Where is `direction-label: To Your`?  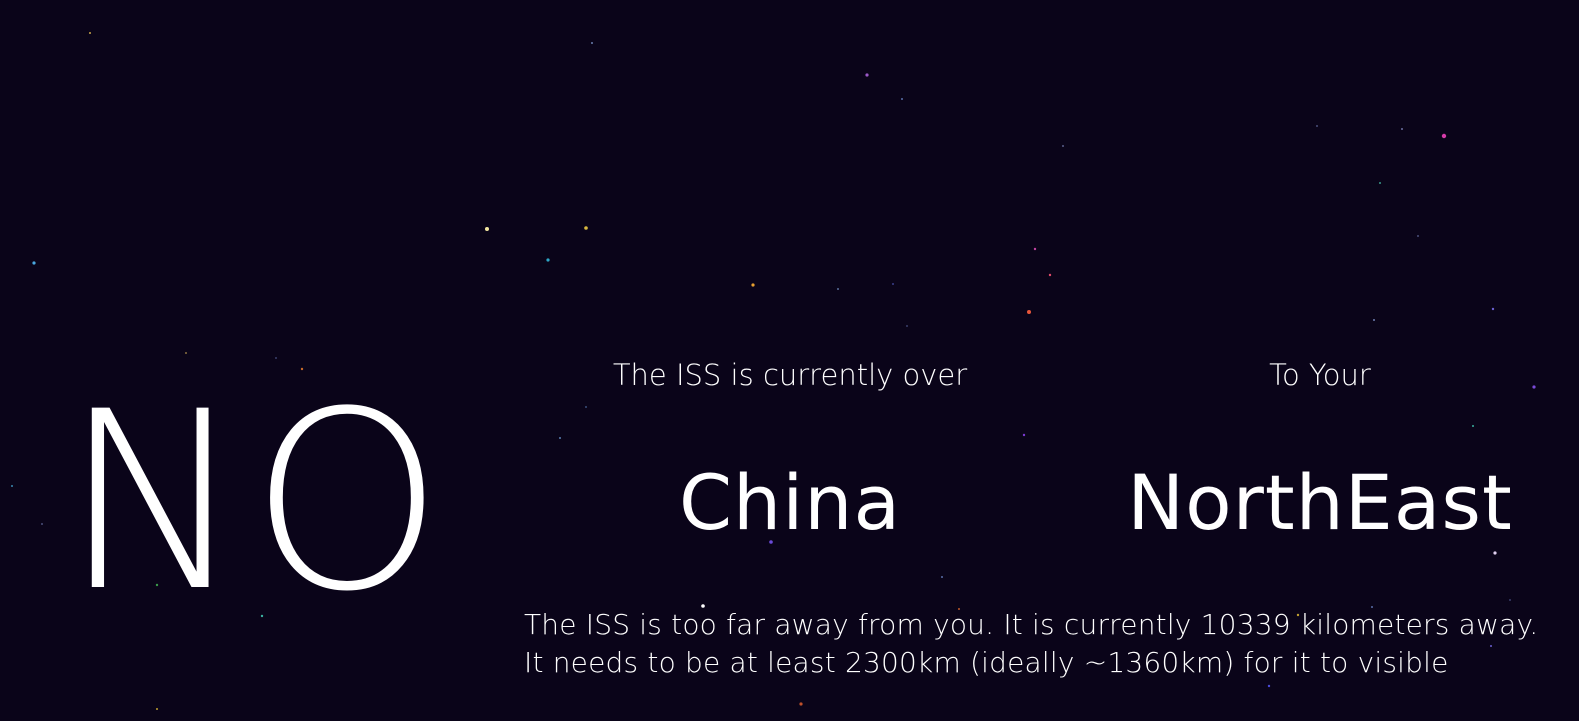 direction-label: To Your is located at coordinates (1320, 375).